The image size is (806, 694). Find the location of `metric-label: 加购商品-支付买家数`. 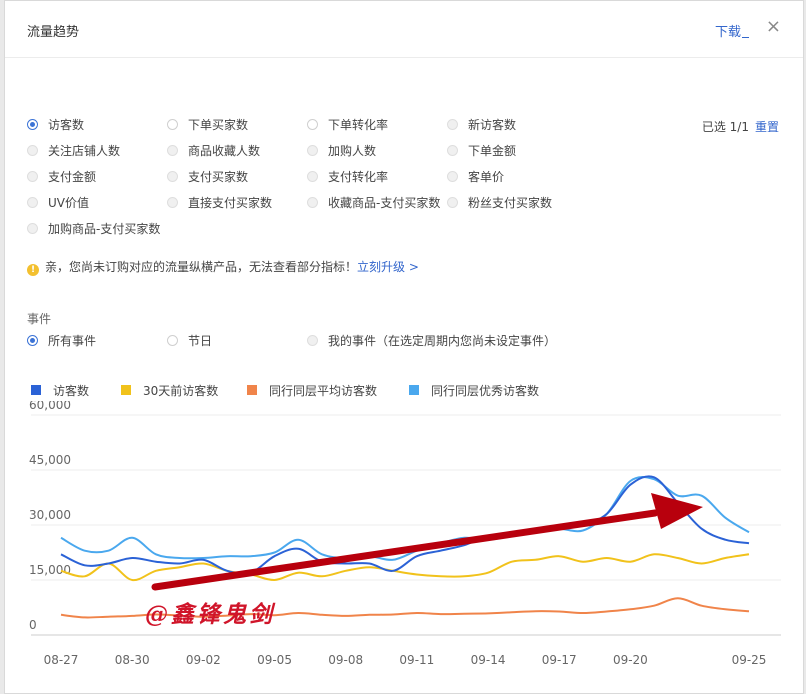

metric-label: 加购商品-支付买家数 is located at coordinates (104, 229).